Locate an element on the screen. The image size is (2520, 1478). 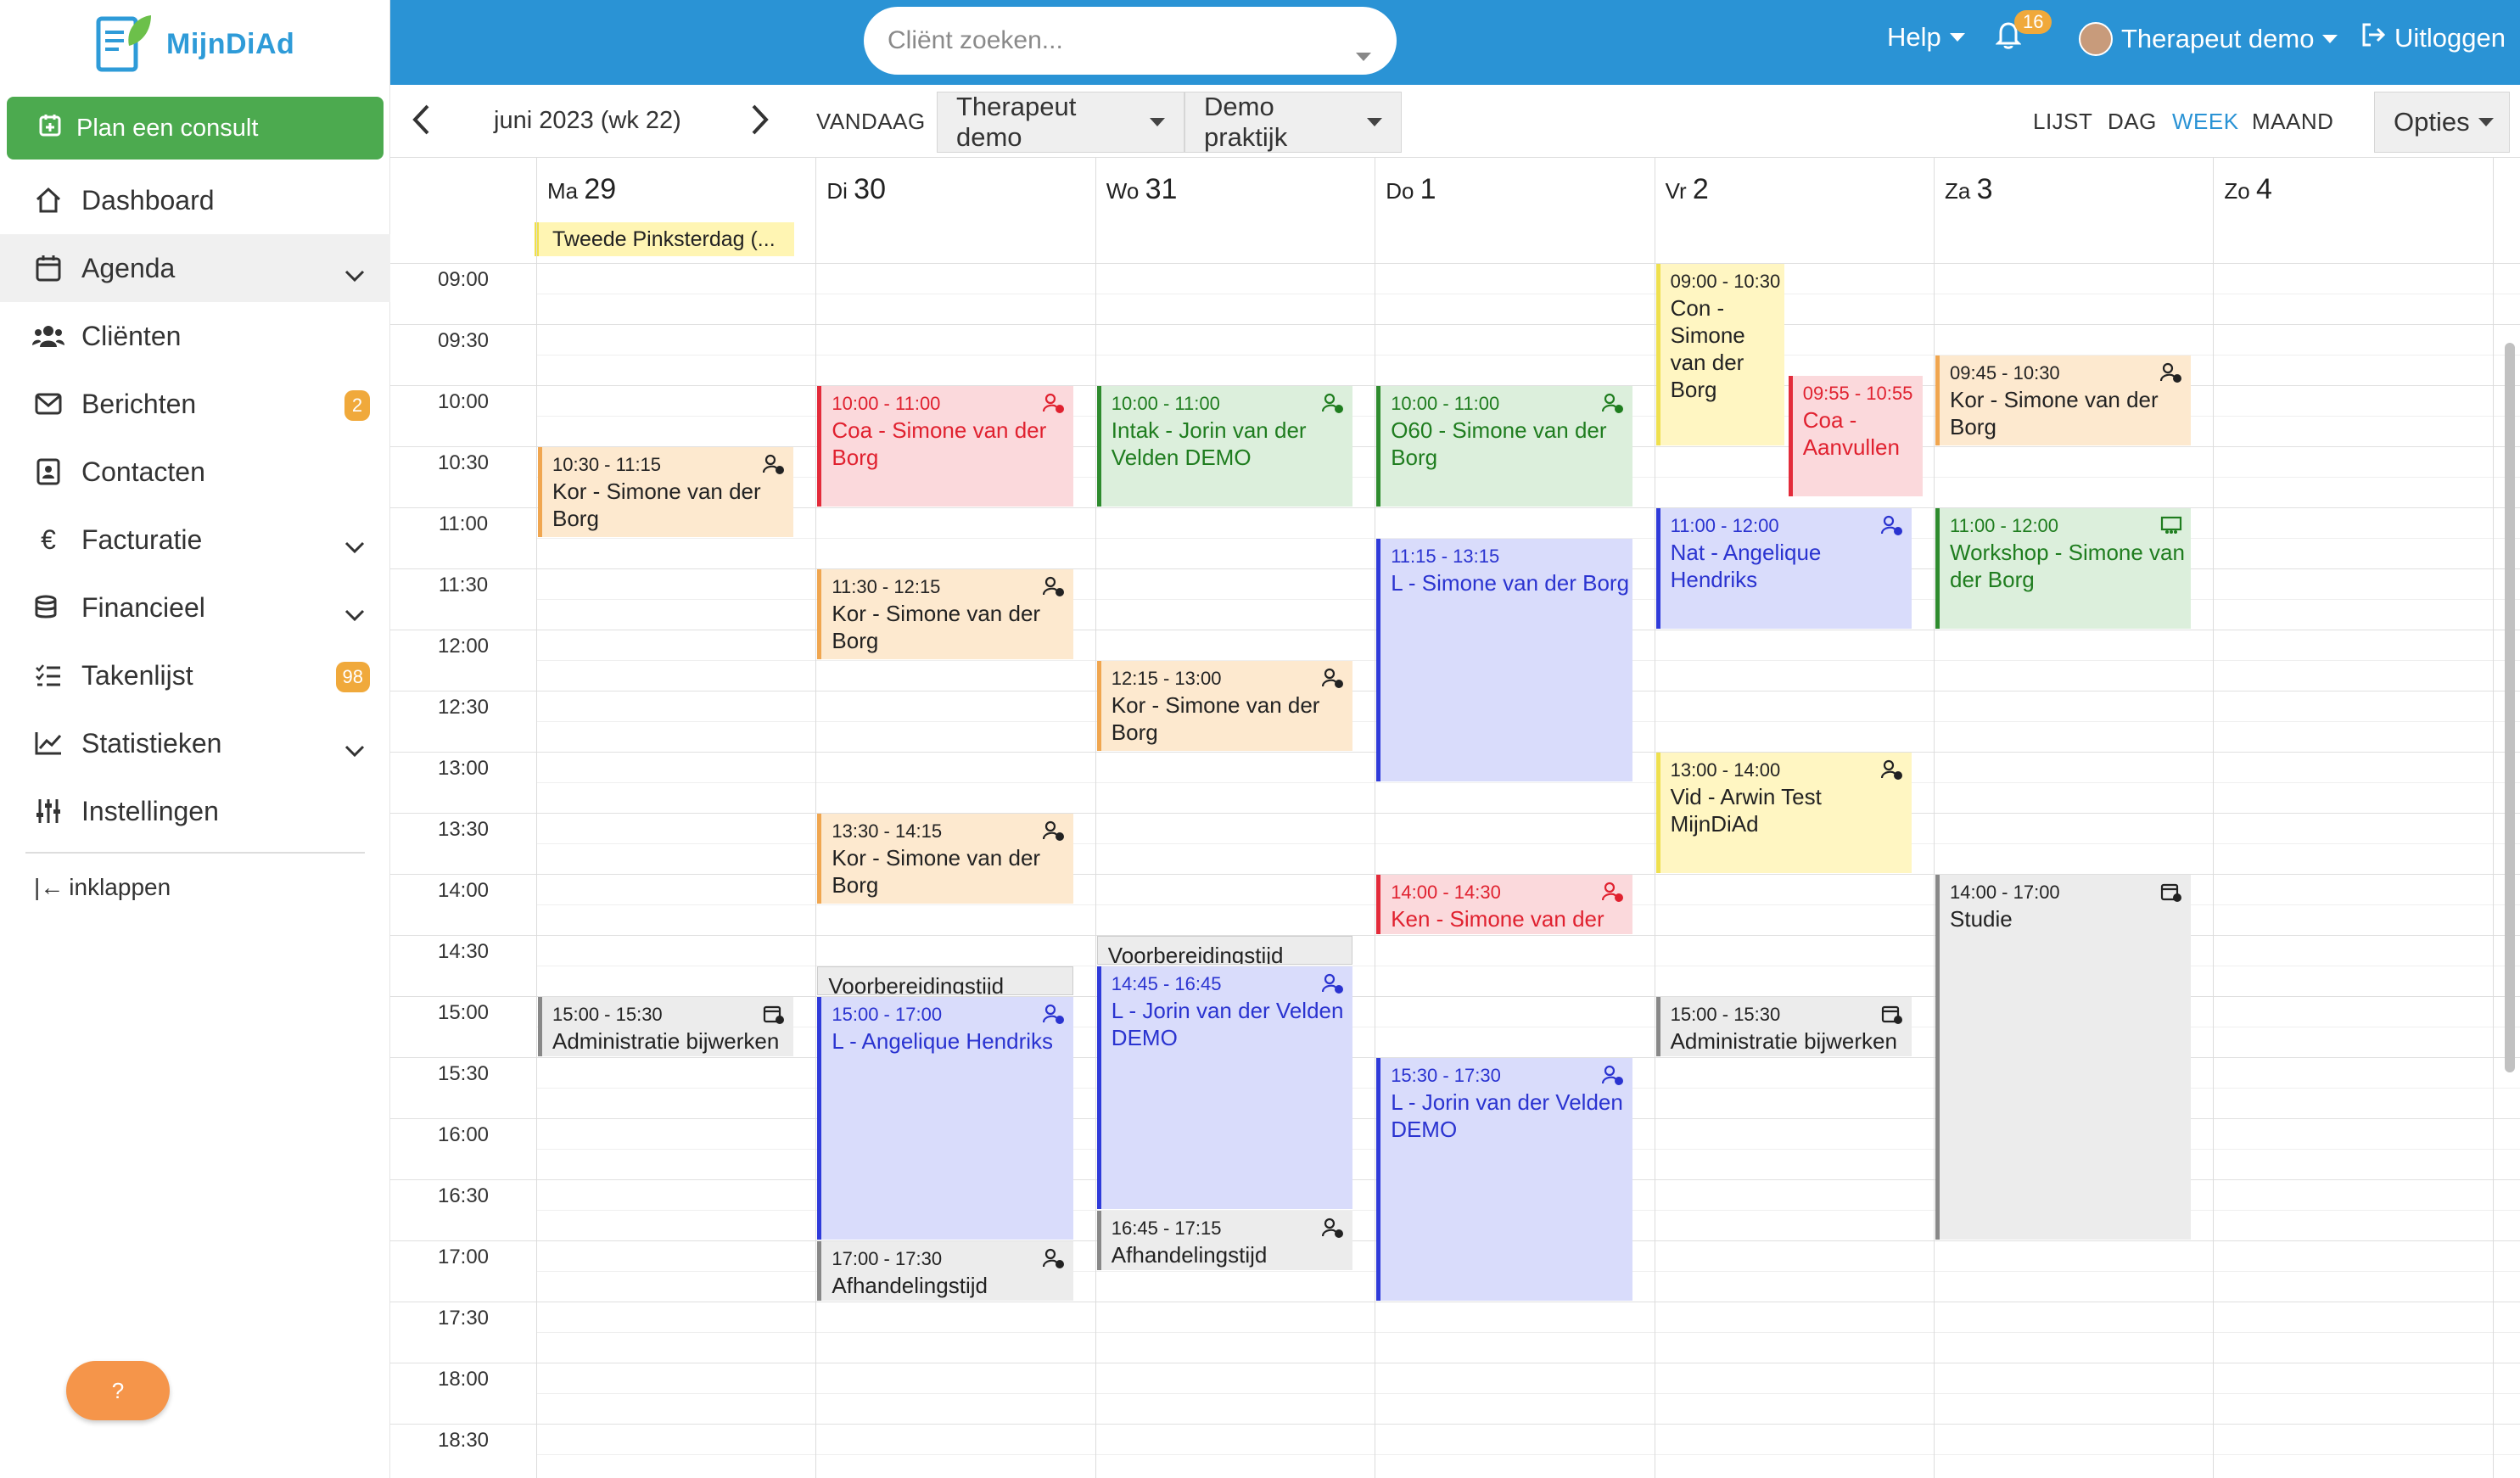
calendar-event: 09:55 - 10:55 Coa - Aanvullen is located at coordinates (1855, 436).